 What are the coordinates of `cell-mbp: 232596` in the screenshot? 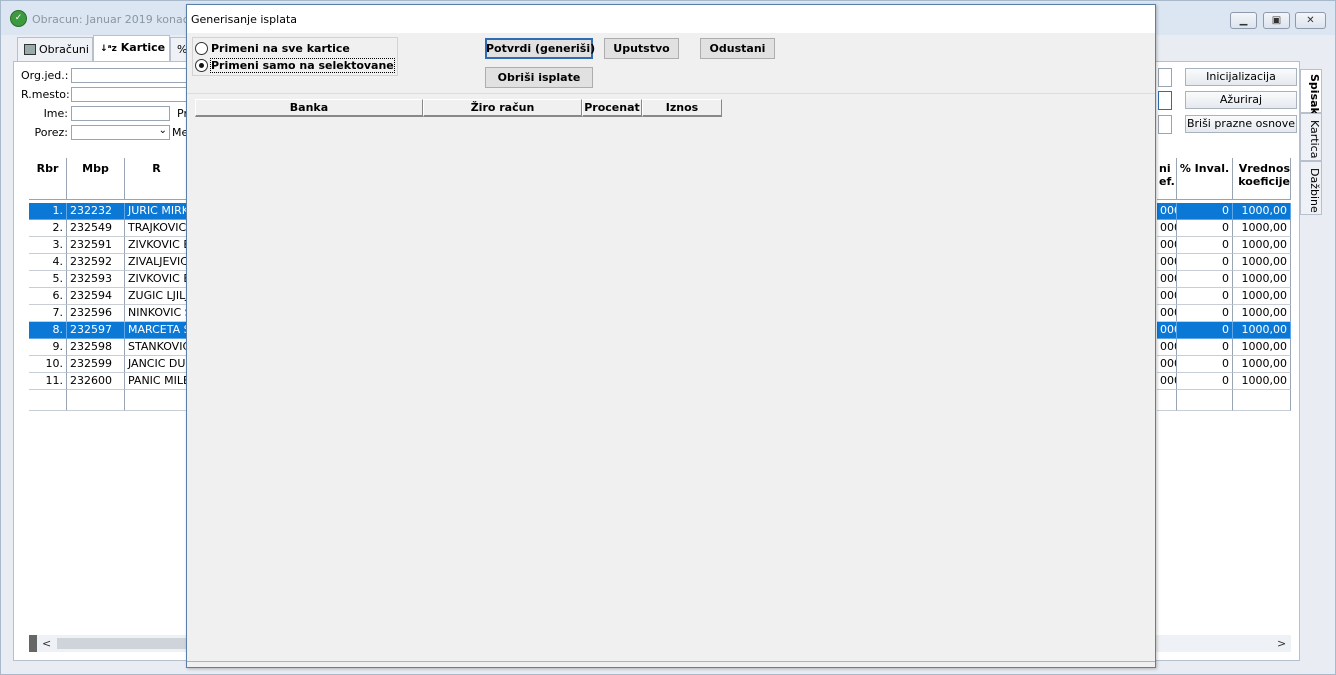 It's located at (96, 313).